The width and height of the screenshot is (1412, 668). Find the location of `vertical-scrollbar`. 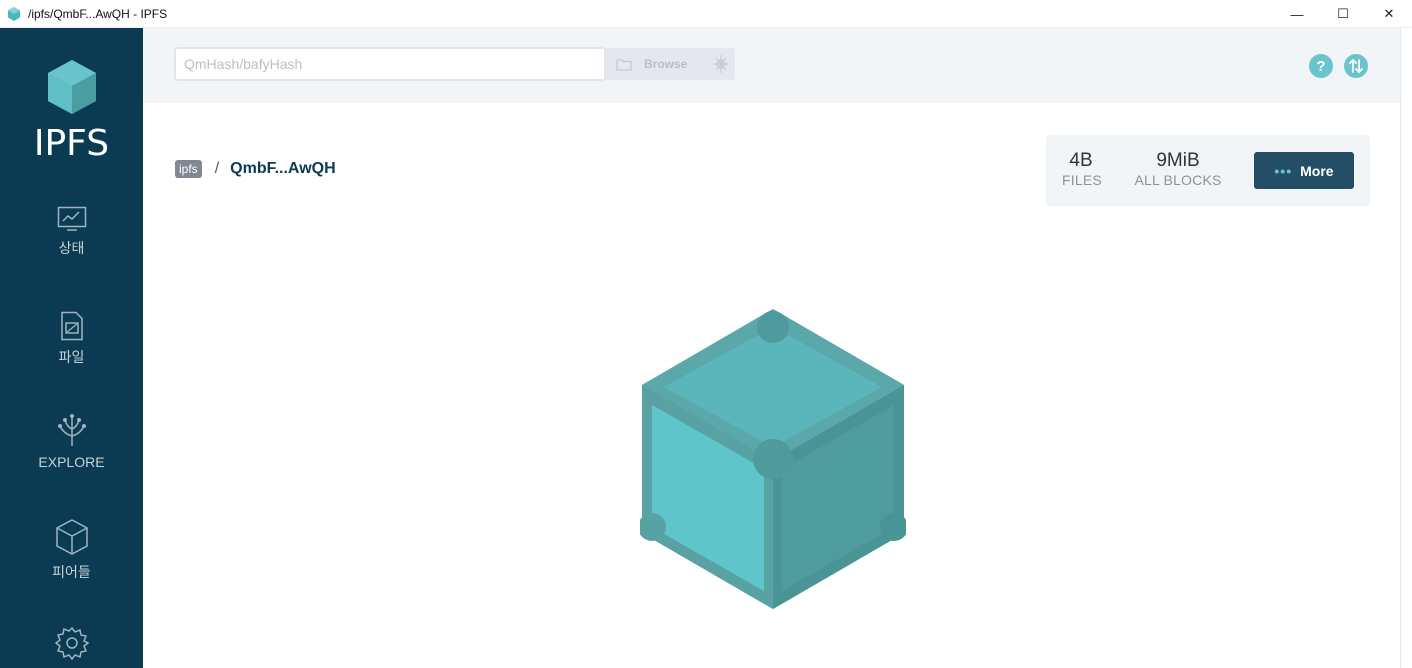

vertical-scrollbar is located at coordinates (1406, 348).